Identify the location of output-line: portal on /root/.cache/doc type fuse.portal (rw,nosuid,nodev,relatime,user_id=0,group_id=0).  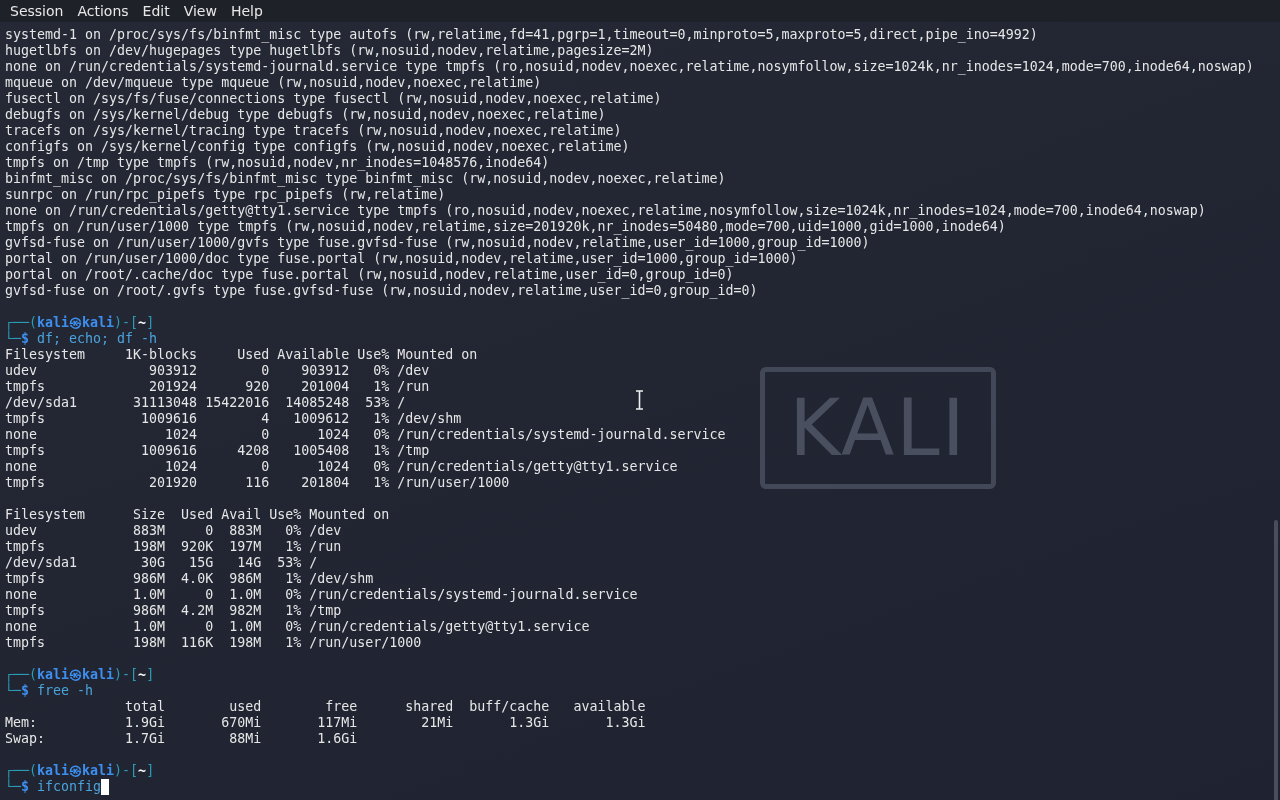
(369, 275).